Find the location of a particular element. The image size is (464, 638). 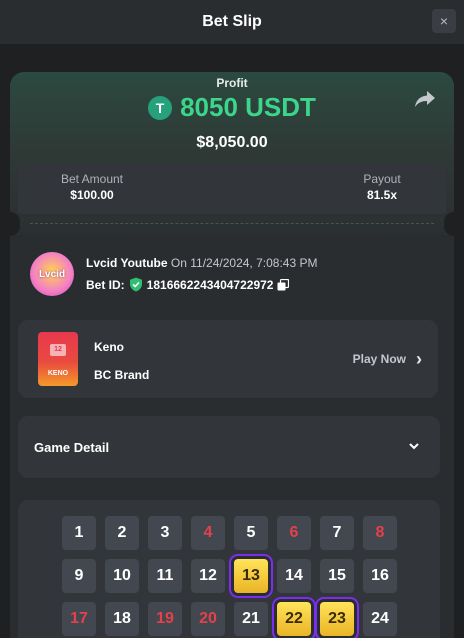

keno-thumbnail-word: KENO is located at coordinates (58, 373).